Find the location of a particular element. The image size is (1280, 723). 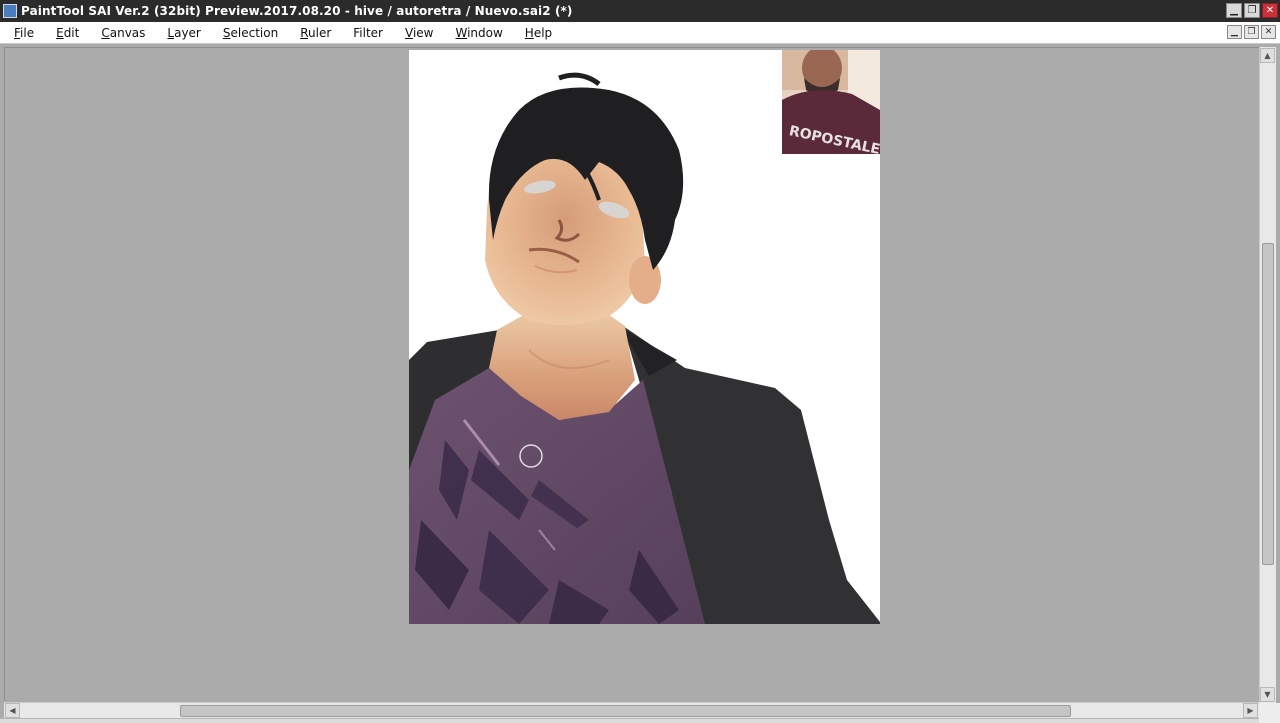

minimize-button: ▁ is located at coordinates (1234, 10).